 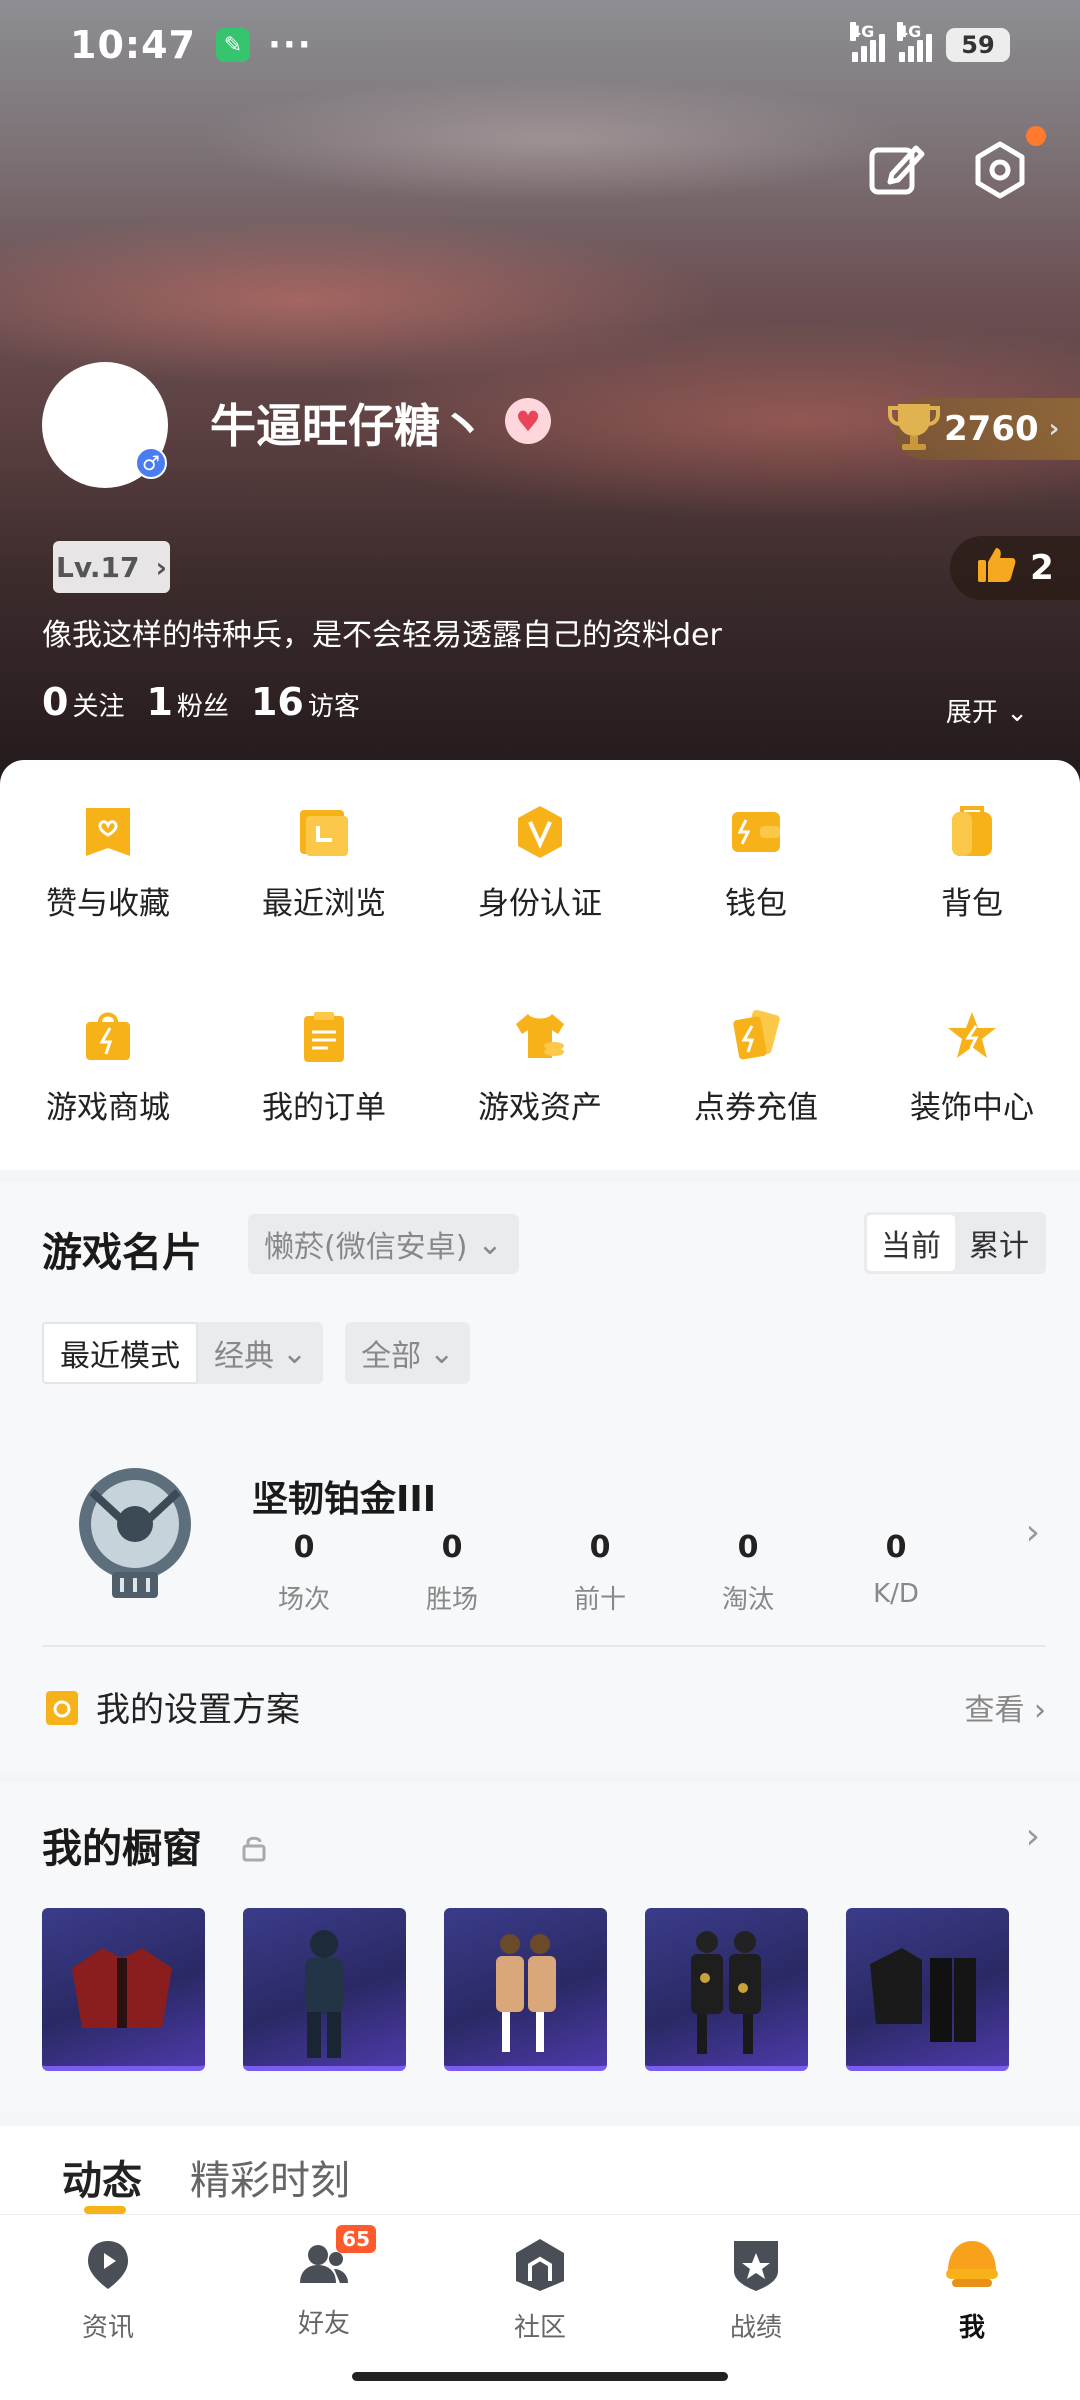 I want to click on more-notifications-icon: ···, so click(x=290, y=45).